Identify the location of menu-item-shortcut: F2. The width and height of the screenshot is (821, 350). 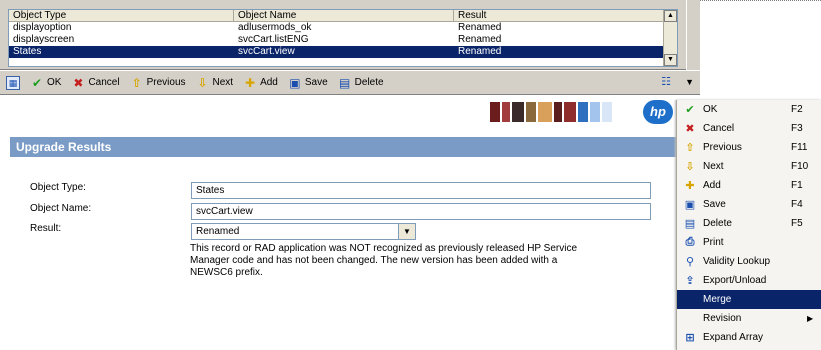
(797, 109).